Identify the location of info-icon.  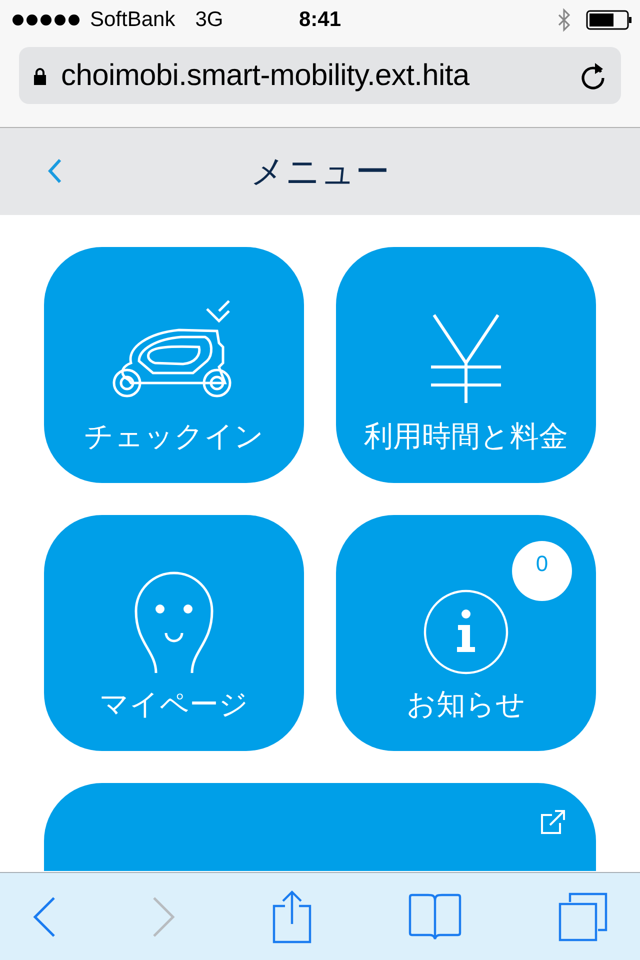
(466, 632).